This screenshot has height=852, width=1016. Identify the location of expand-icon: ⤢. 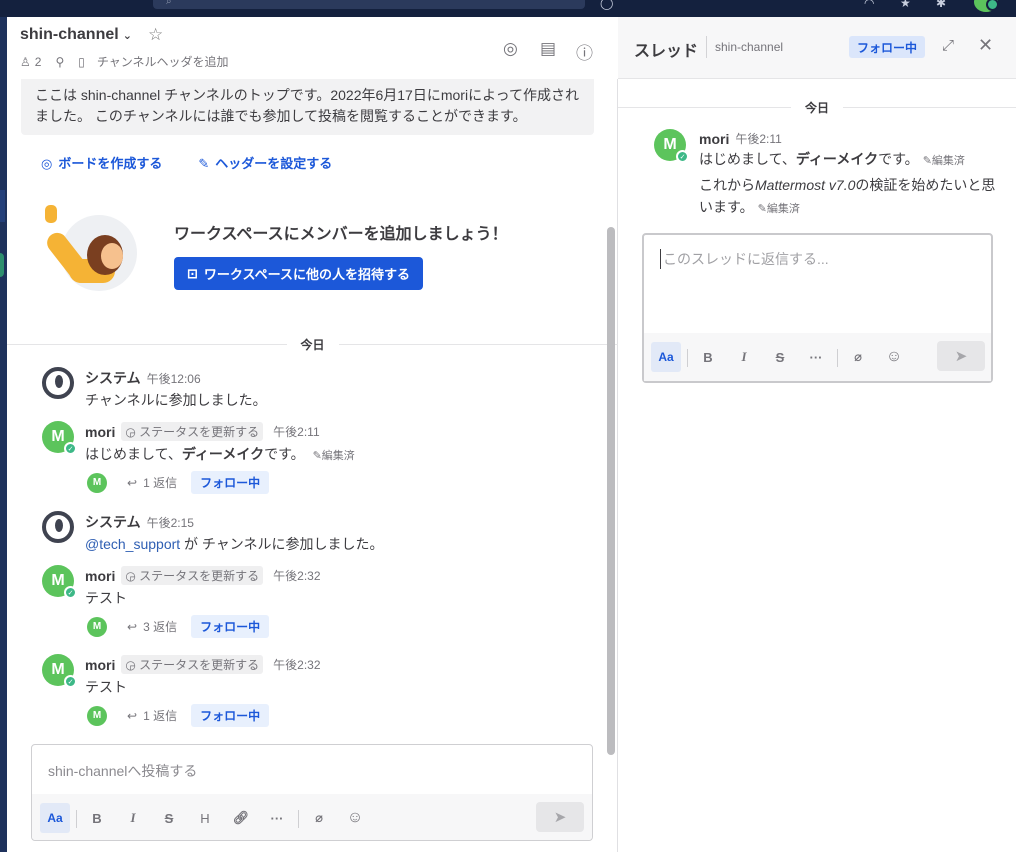
(948, 45).